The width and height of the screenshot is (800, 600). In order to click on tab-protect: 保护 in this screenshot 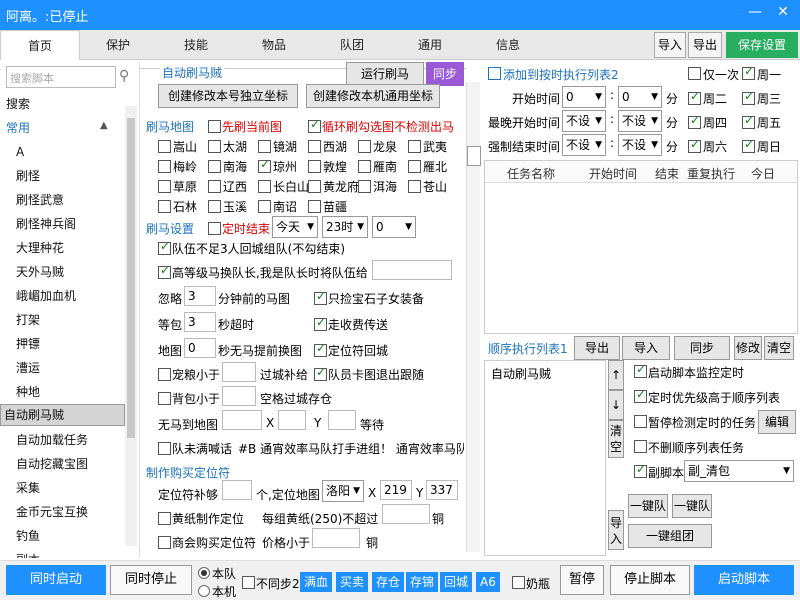, I will do `click(118, 45)`.